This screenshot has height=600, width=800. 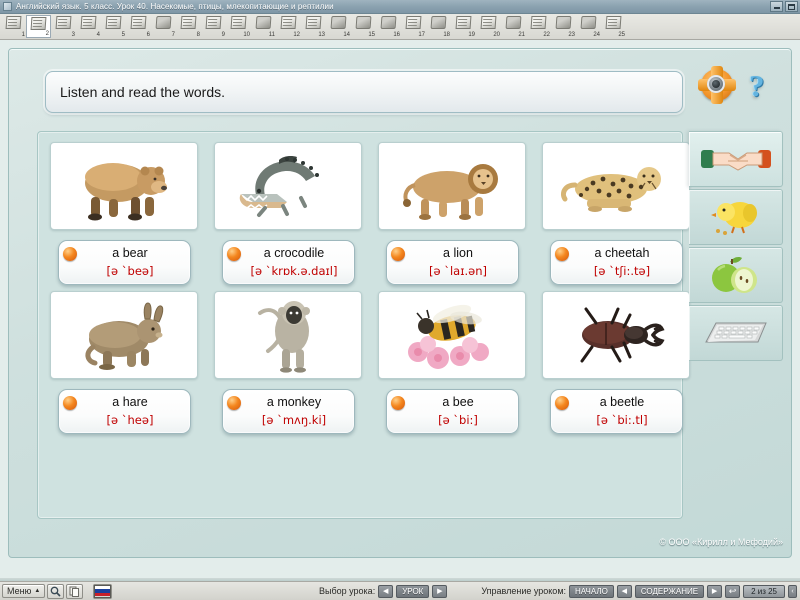 I want to click on slide-number: 7, so click(x=173, y=35).